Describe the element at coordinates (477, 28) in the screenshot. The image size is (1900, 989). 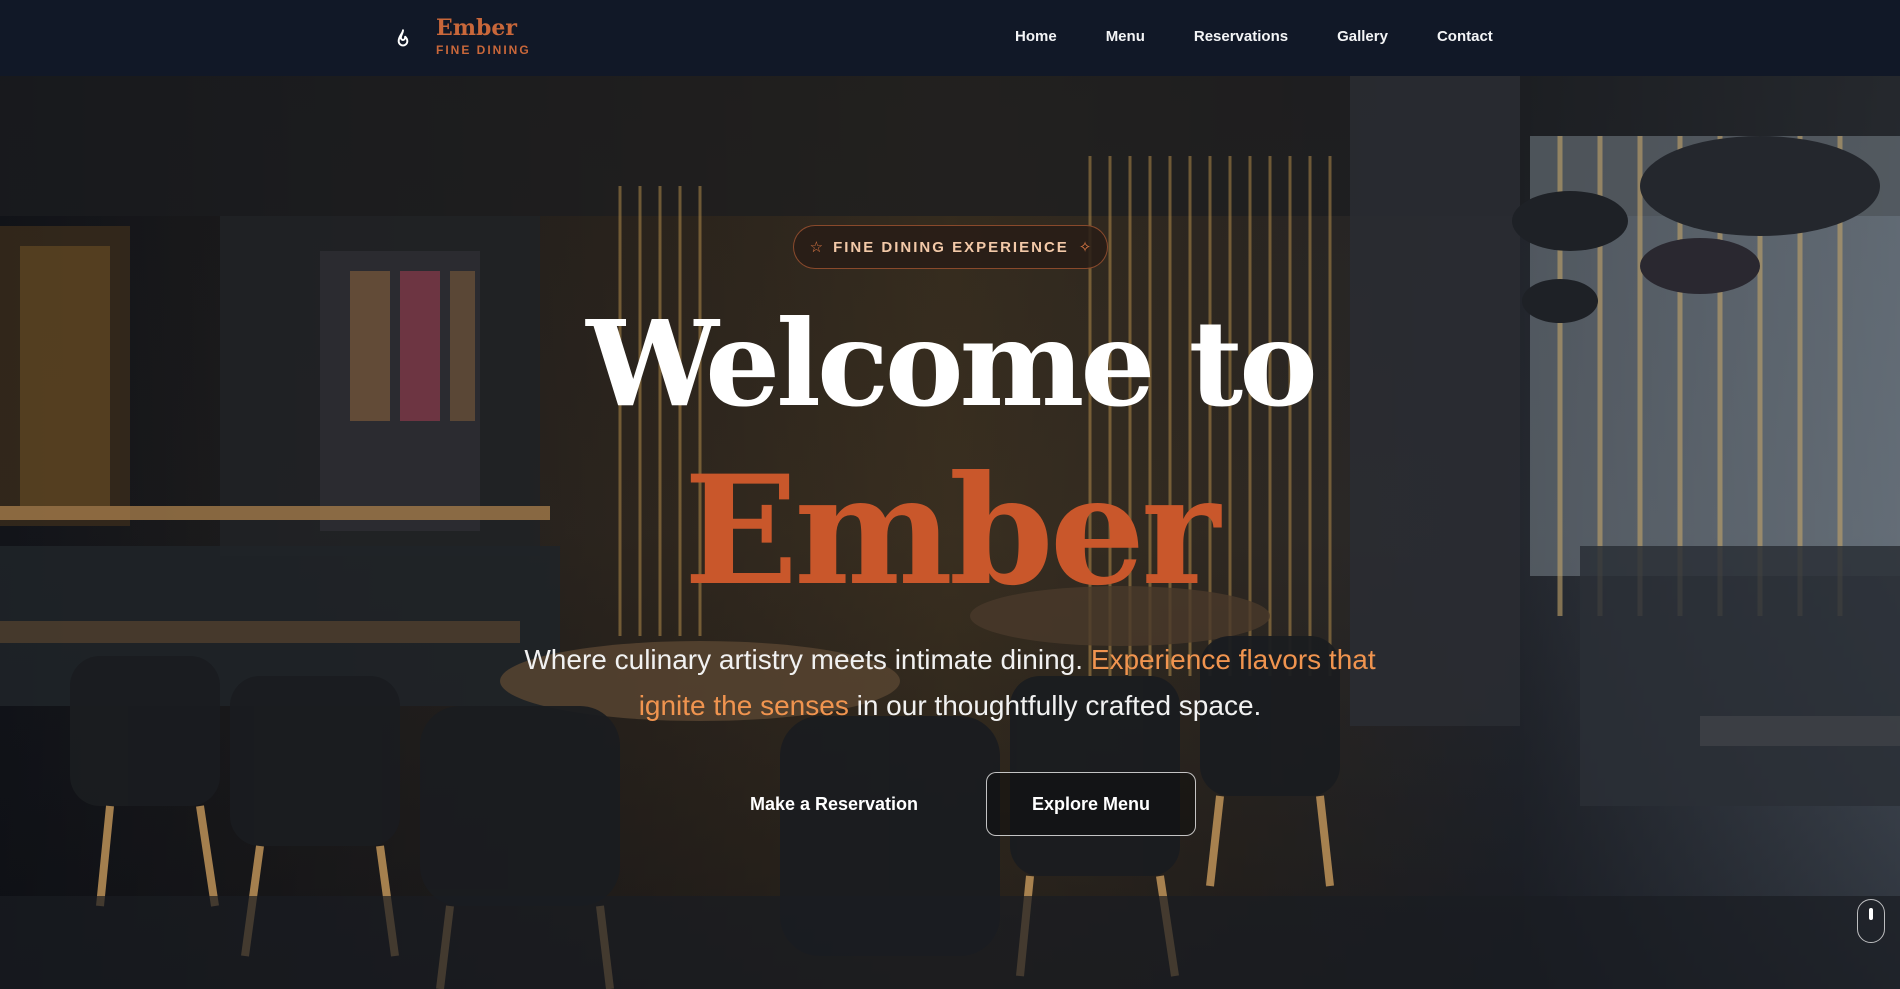
I see `brand-name: Ember` at that location.